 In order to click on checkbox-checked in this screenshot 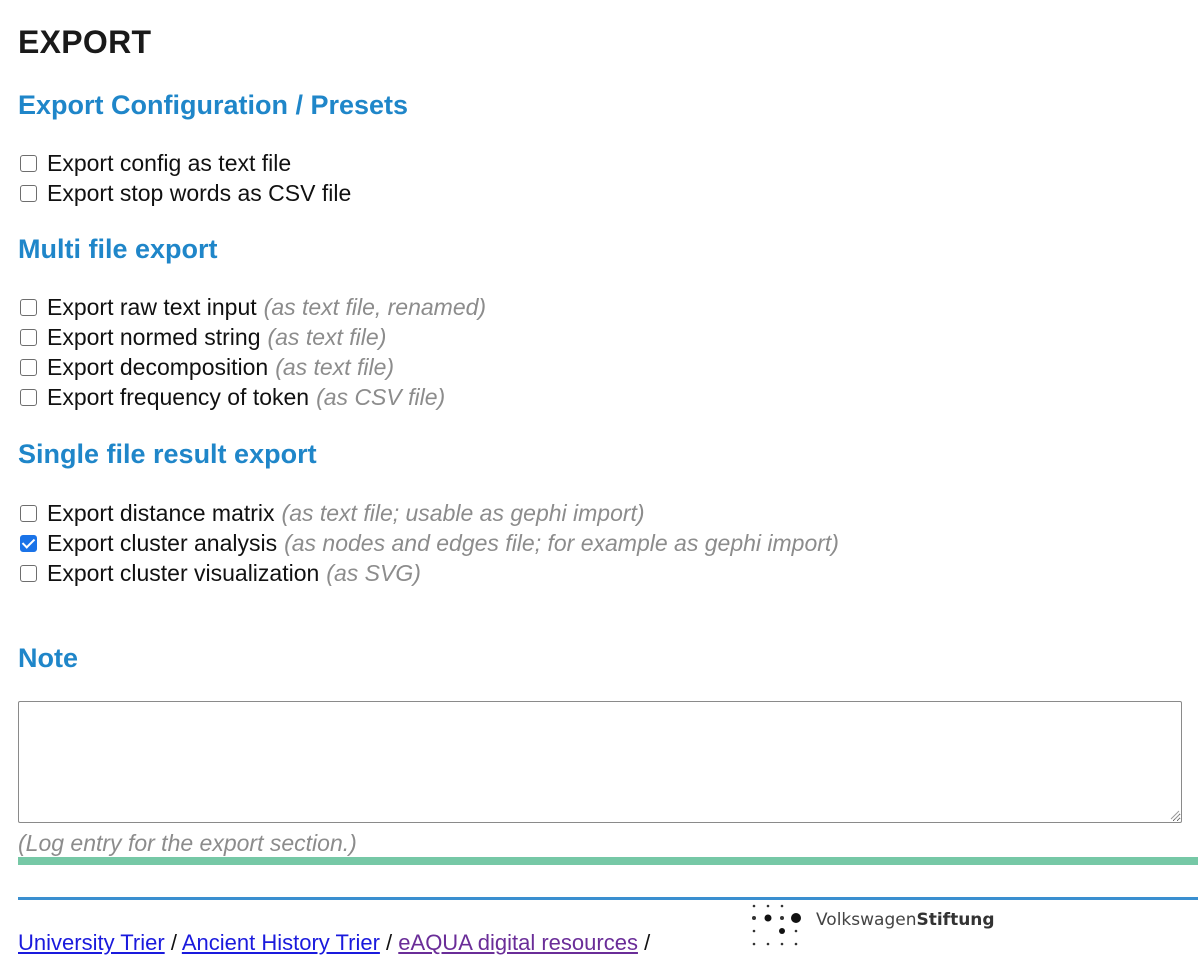, I will do `click(28, 543)`.